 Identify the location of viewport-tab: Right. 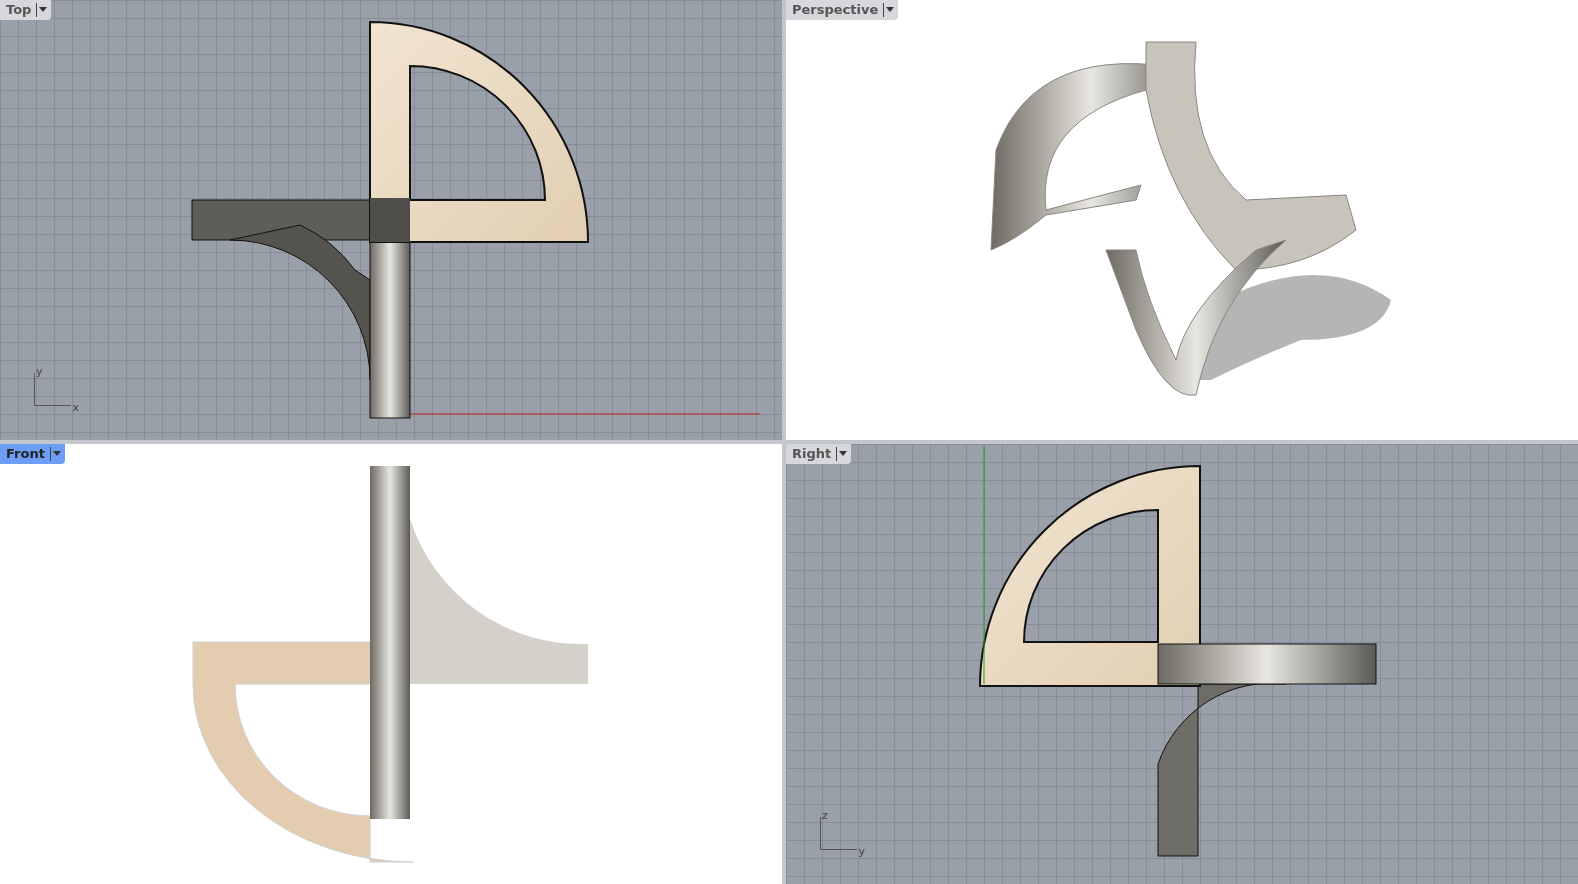
(819, 454).